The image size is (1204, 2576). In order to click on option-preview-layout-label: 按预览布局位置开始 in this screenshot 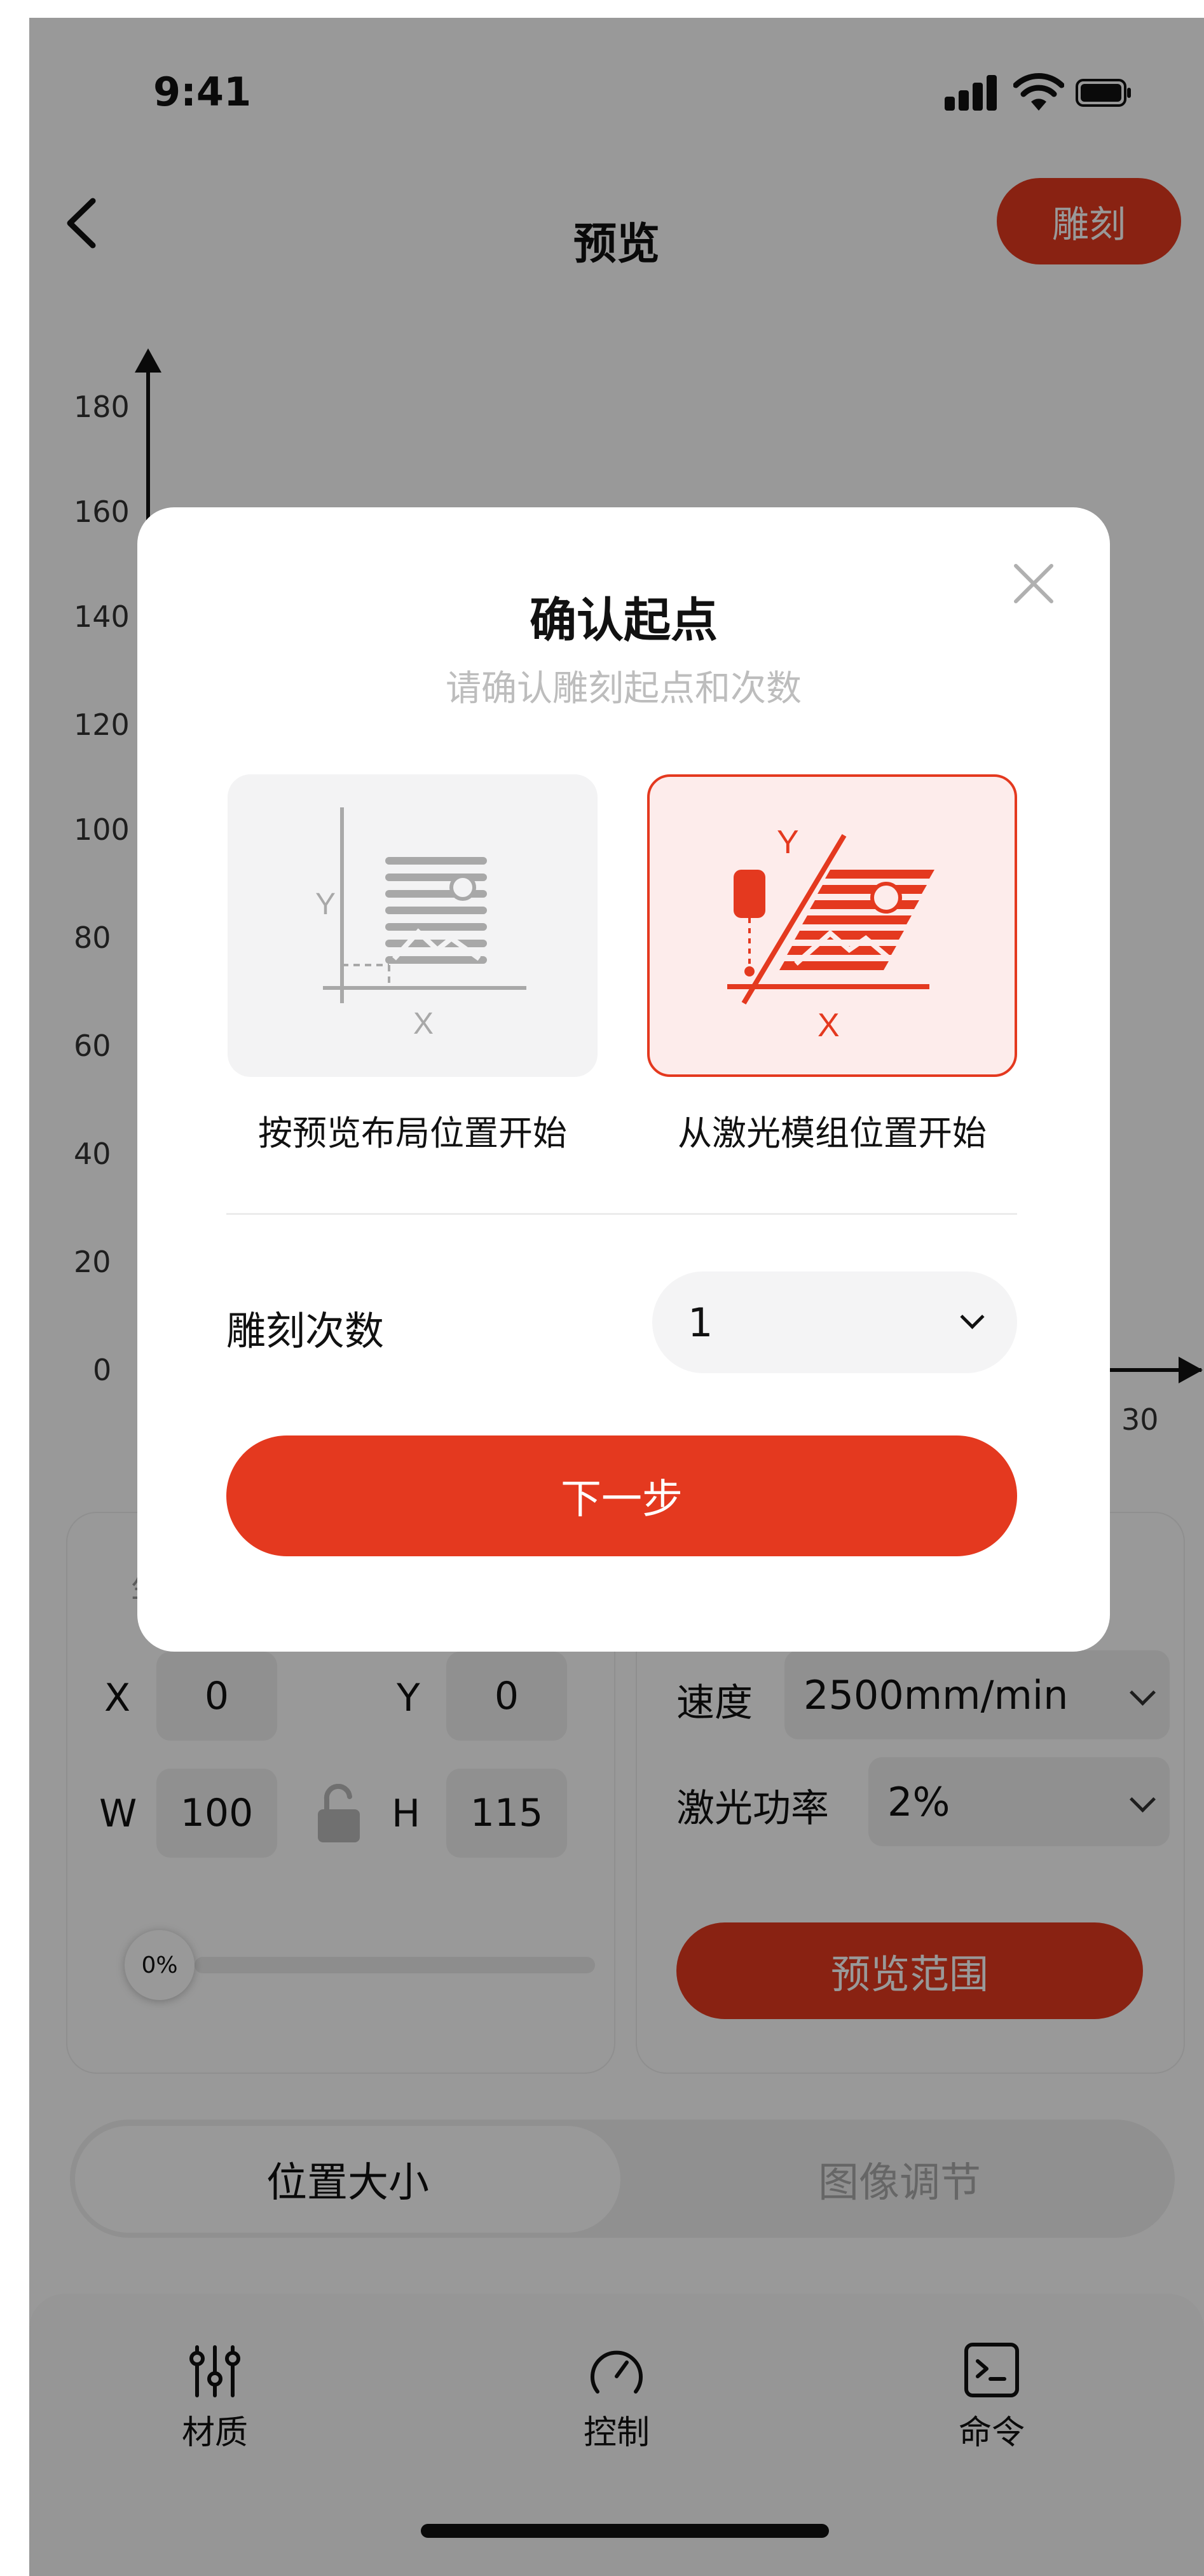, I will do `click(412, 1133)`.